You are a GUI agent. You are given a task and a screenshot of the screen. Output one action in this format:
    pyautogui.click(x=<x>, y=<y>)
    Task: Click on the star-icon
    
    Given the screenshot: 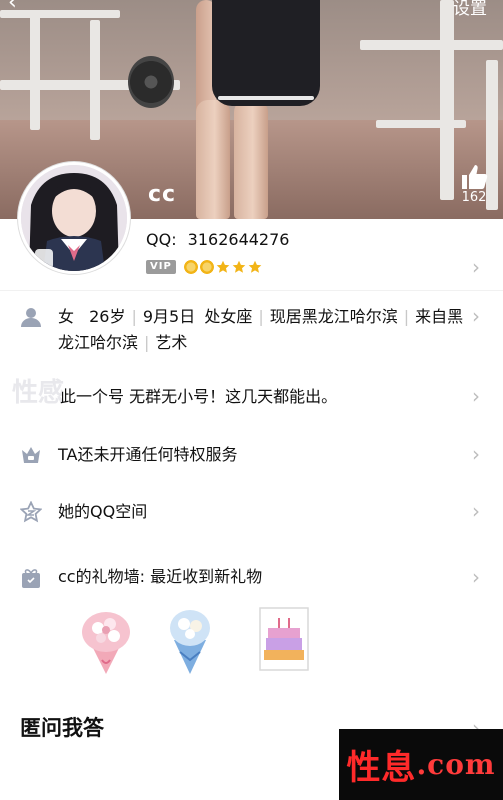 What is the action you would take?
    pyautogui.click(x=31, y=512)
    